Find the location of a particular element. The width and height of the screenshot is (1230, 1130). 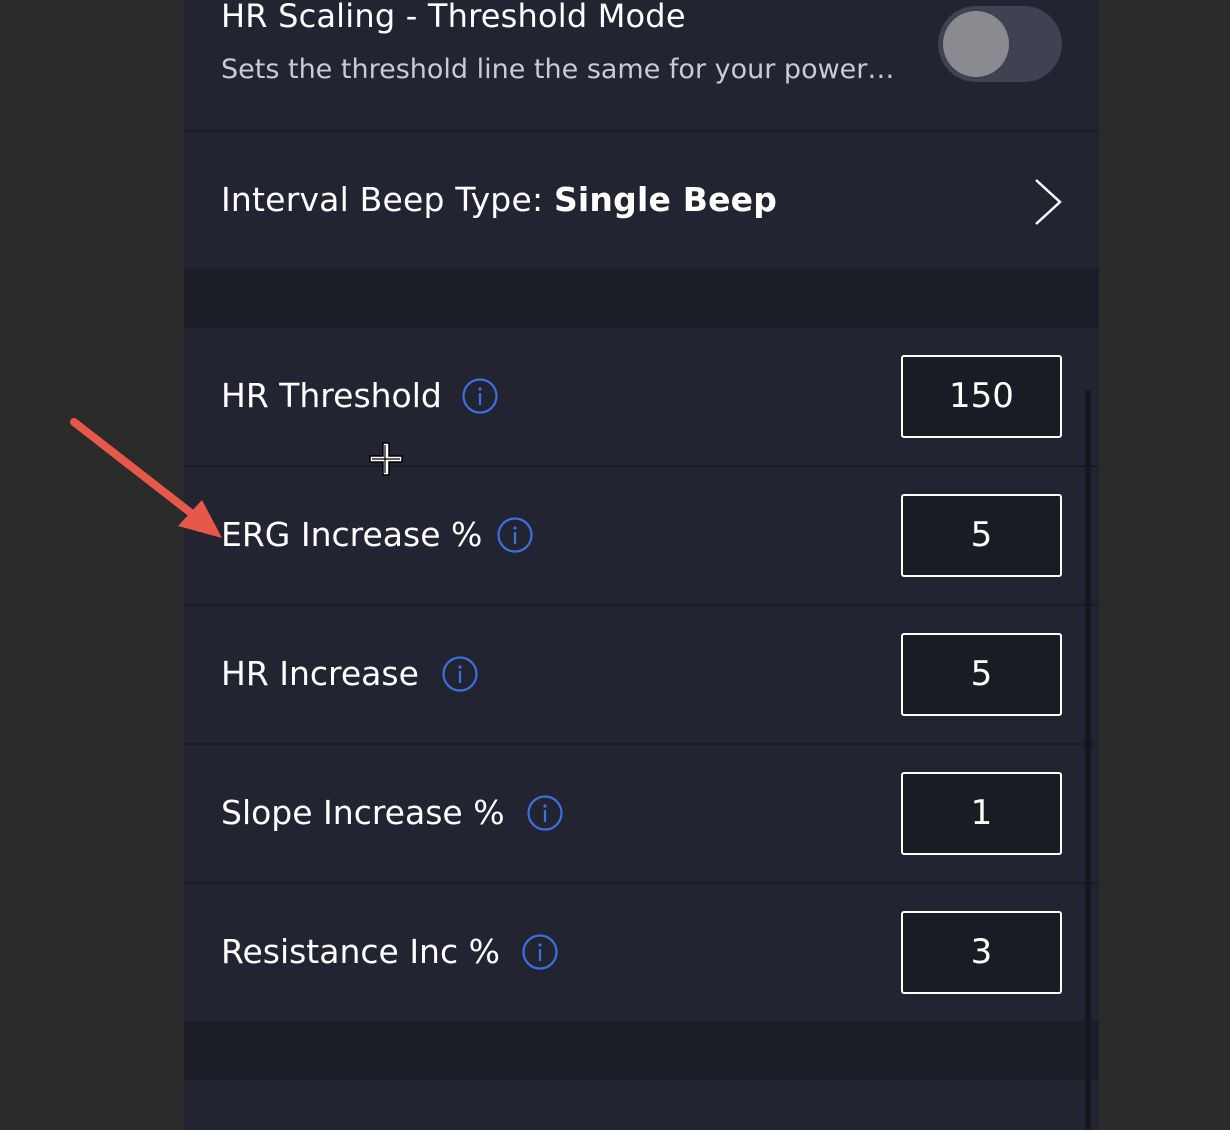

hr-threshold-input: 150 is located at coordinates (981, 396).